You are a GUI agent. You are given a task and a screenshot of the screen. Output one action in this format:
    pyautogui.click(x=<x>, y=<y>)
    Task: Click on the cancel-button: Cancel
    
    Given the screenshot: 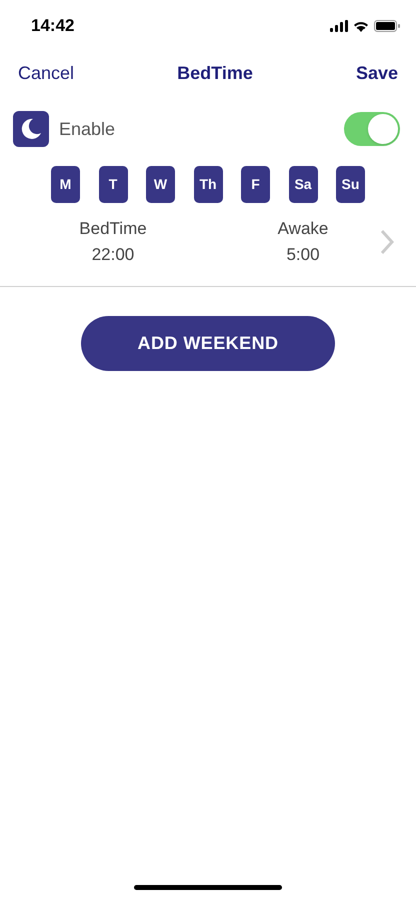 What is the action you would take?
    pyautogui.click(x=46, y=73)
    